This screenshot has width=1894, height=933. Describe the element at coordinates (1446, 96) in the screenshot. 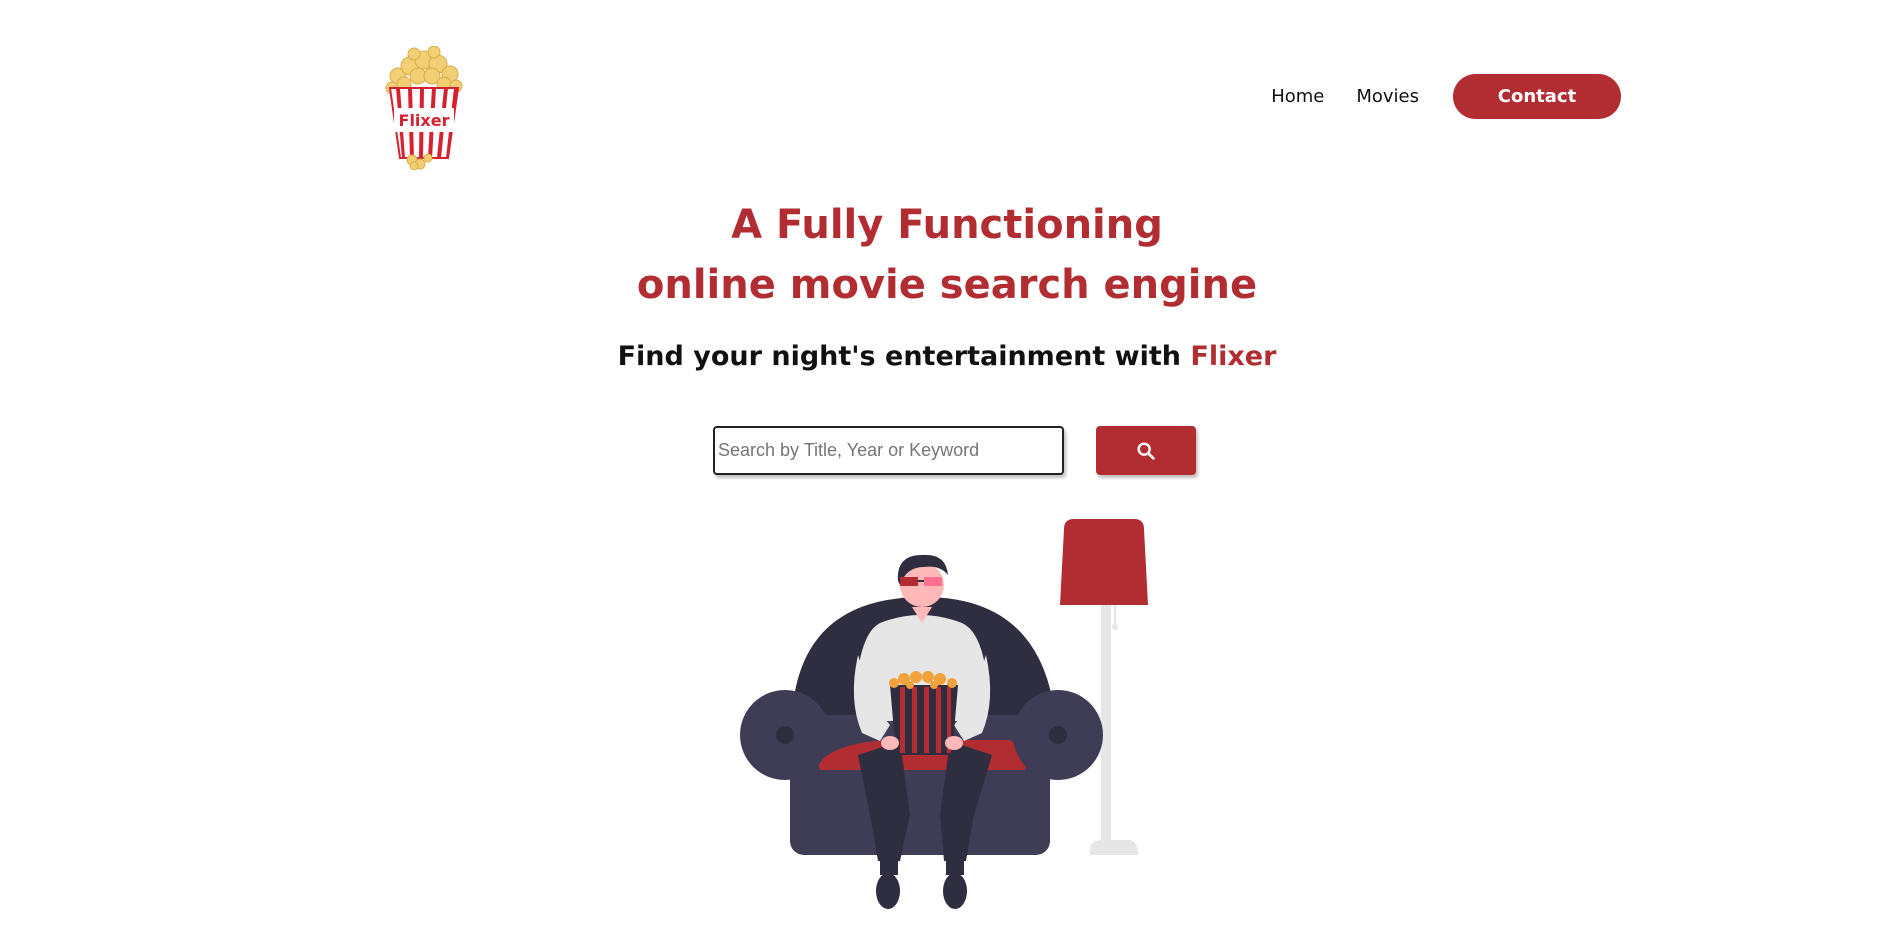

I see `main-nav: Home Movies Contact` at that location.